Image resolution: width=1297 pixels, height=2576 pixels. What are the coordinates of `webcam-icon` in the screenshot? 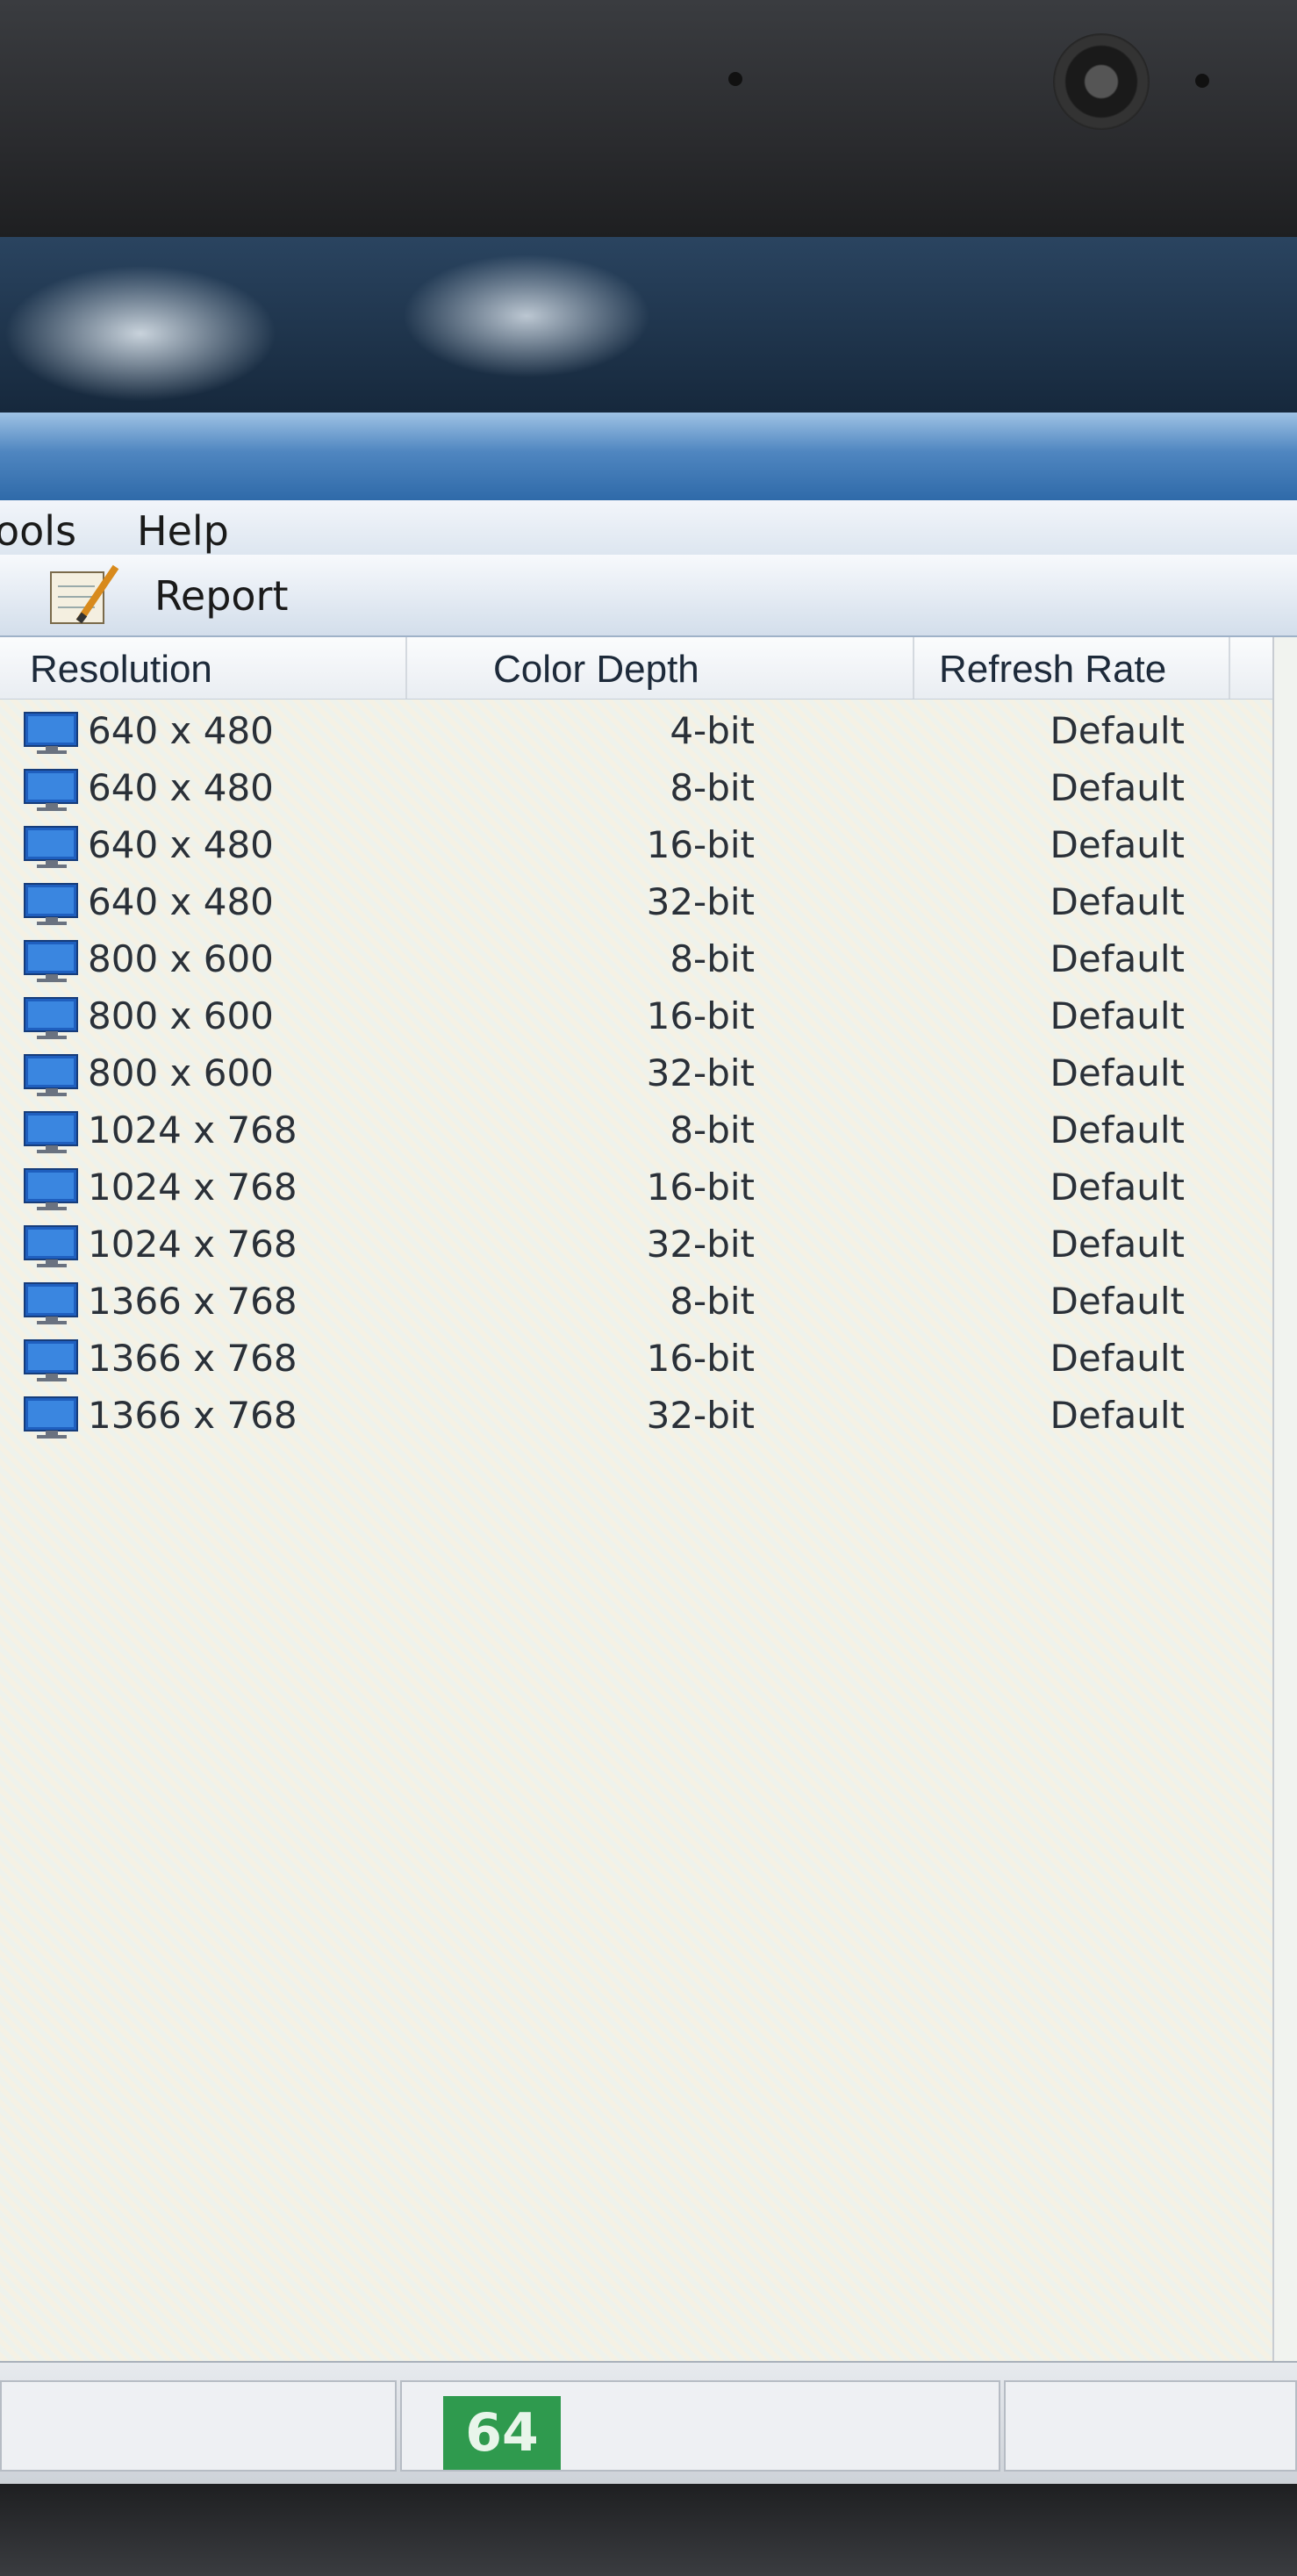 It's located at (1101, 81).